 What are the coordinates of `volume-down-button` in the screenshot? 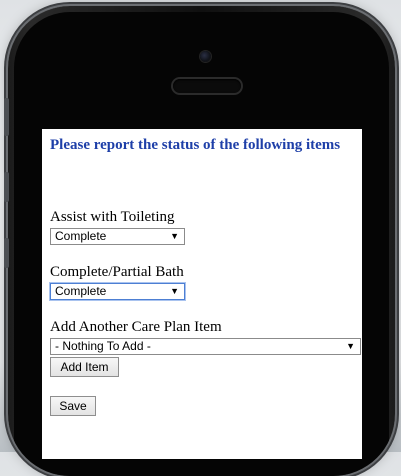 It's located at (6, 253).